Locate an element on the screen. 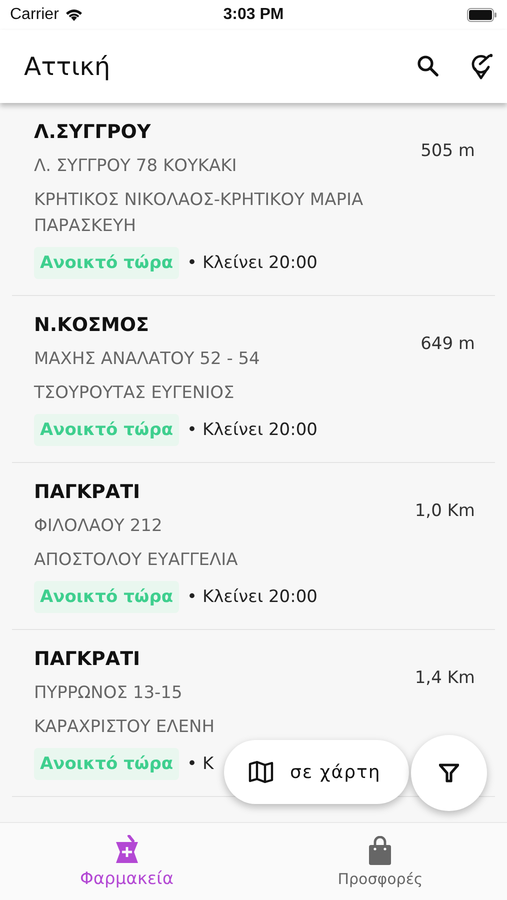  shopping-bag-icon is located at coordinates (380, 851).